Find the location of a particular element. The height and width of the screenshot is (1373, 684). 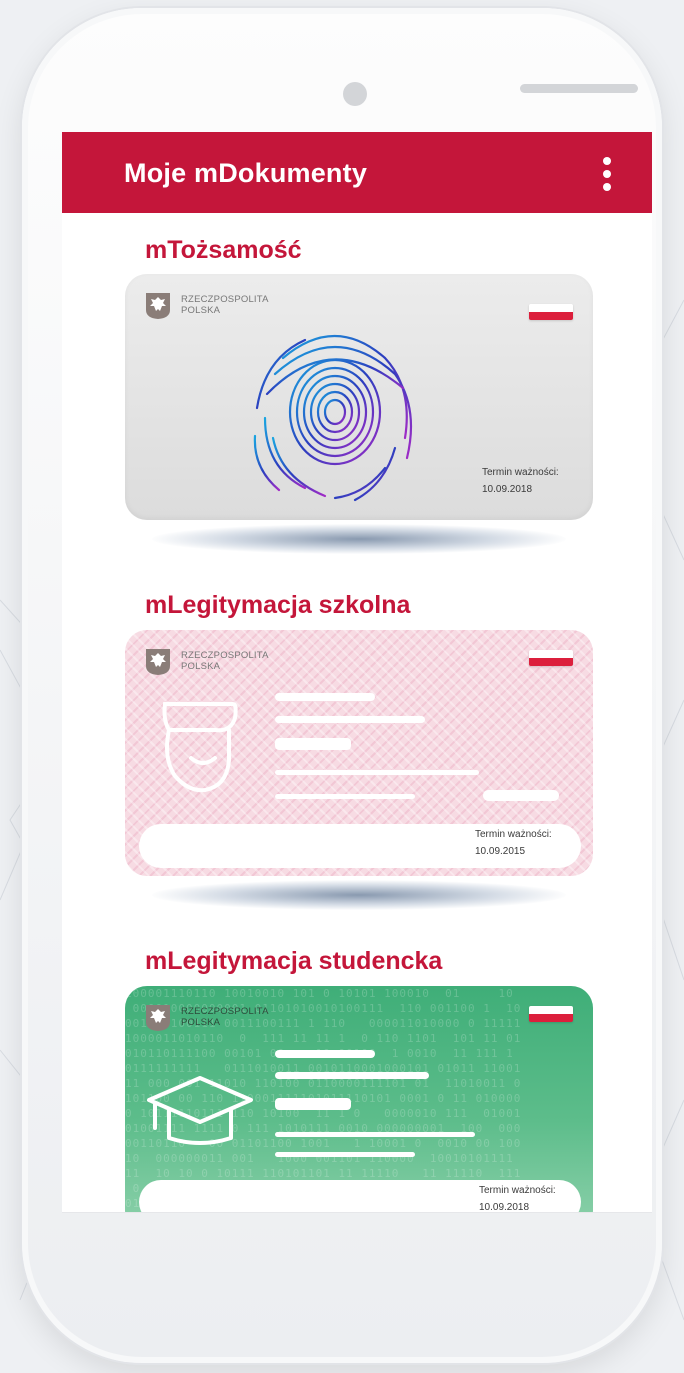

app-title: Moje mDokumenty is located at coordinates (246, 173).